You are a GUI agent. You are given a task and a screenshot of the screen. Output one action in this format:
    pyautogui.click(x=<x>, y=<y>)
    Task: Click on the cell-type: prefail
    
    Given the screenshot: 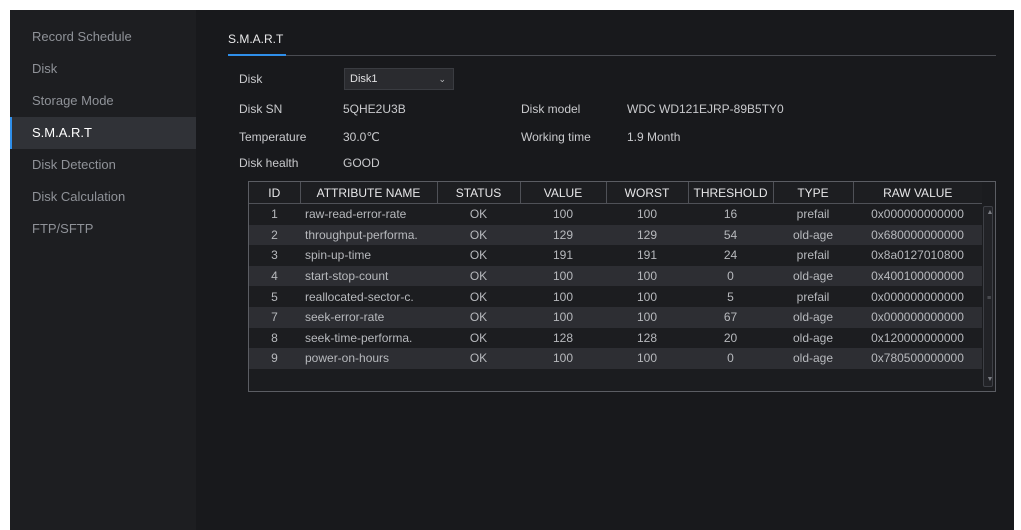 What is the action you would take?
    pyautogui.click(x=813, y=214)
    